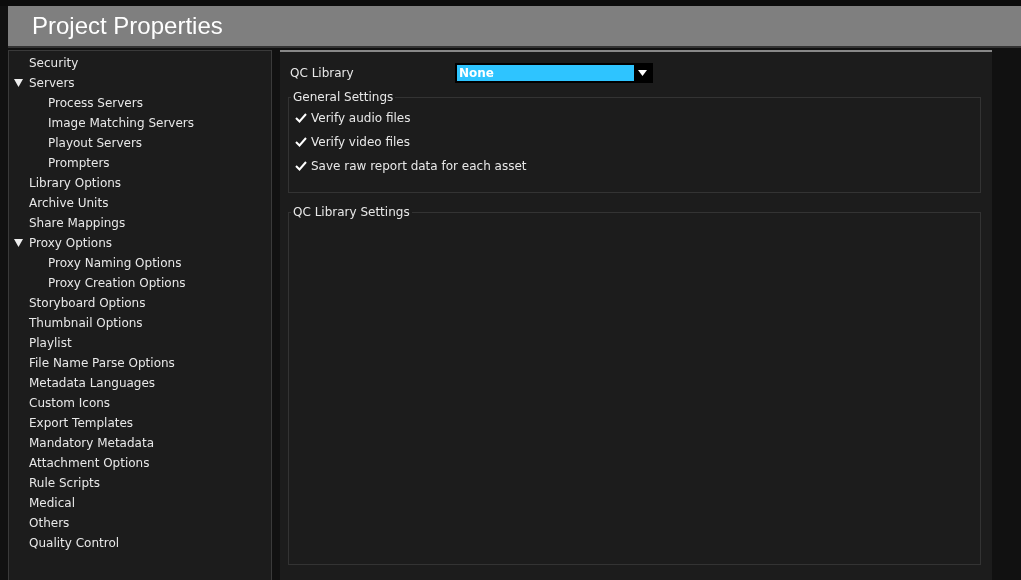 This screenshot has height=580, width=1021. What do you see at coordinates (50, 343) in the screenshot?
I see `sidebar-item: Playlist` at bounding box center [50, 343].